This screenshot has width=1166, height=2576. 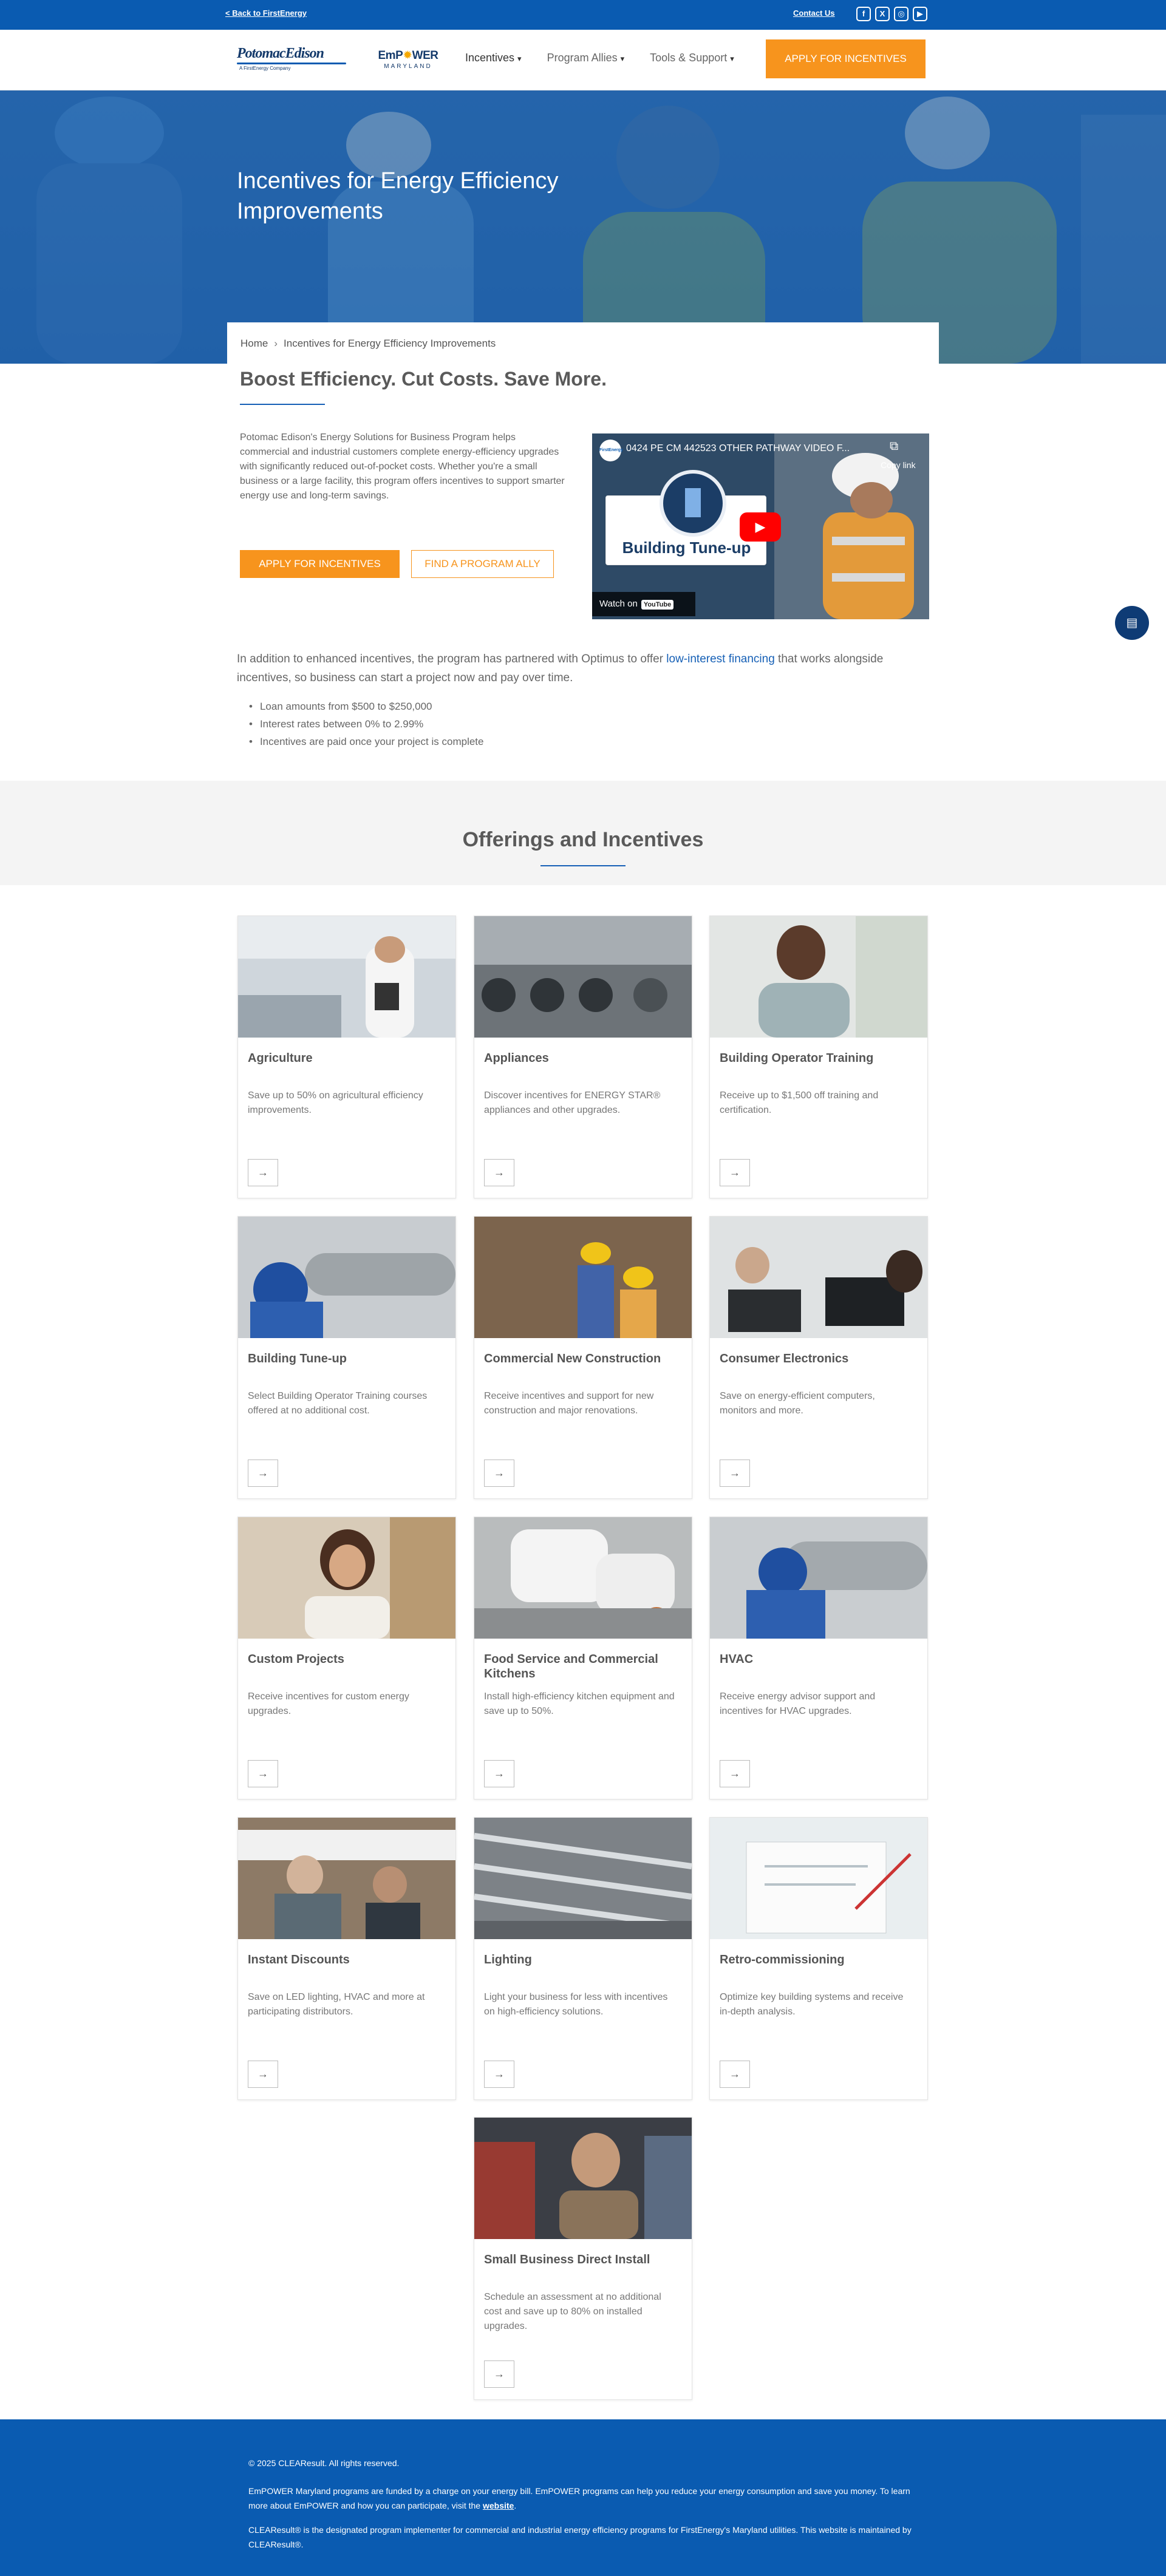 I want to click on play-button-icon: ▶, so click(x=761, y=527).